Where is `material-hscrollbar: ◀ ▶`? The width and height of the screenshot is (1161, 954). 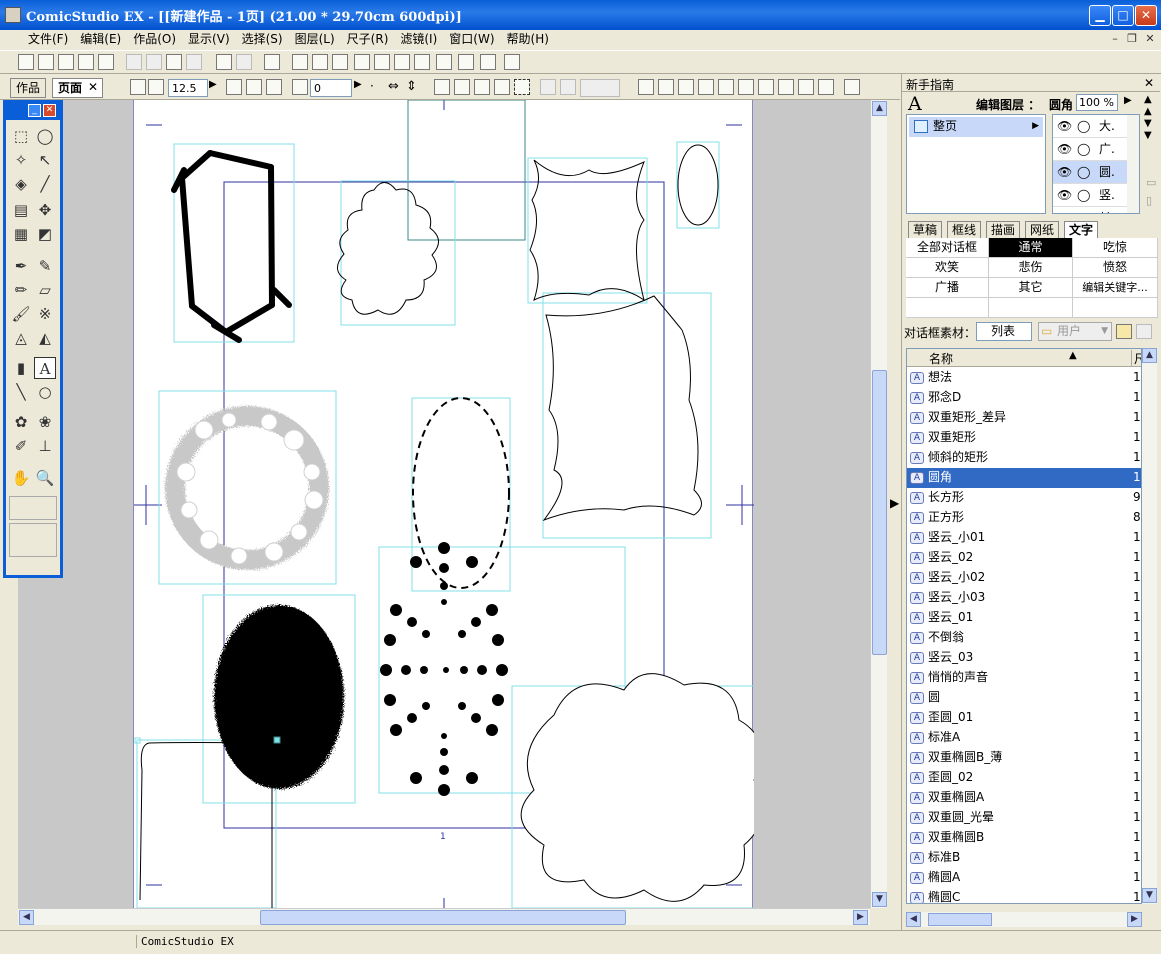
material-hscrollbar: ◀ ▶ is located at coordinates (1024, 919).